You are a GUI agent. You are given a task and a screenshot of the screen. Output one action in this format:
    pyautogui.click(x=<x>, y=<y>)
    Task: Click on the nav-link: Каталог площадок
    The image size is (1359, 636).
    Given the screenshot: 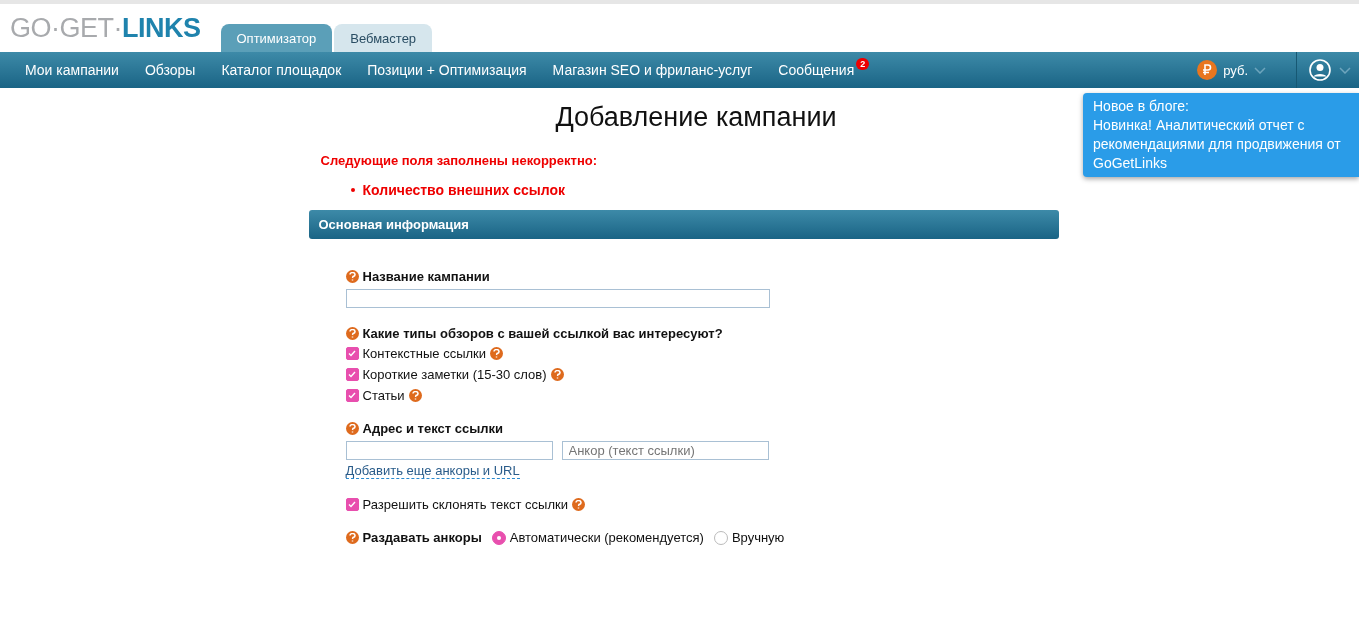 What is the action you would take?
    pyautogui.click(x=281, y=70)
    